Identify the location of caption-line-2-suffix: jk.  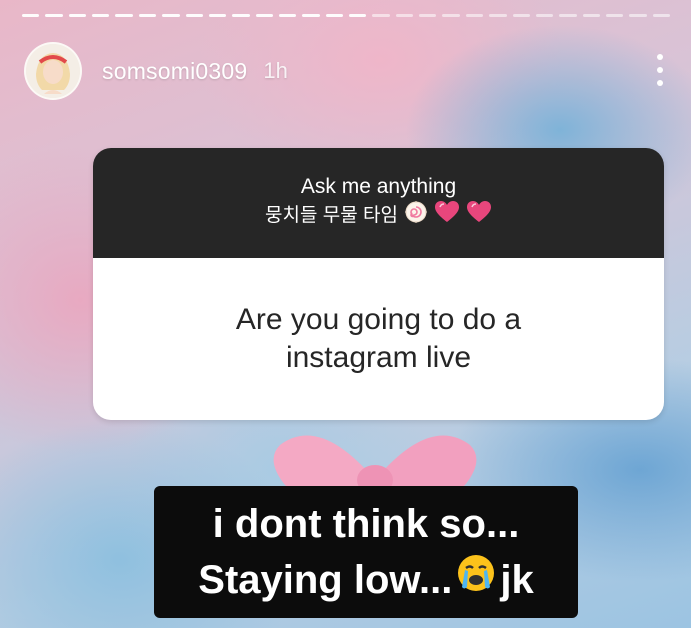
(517, 580).